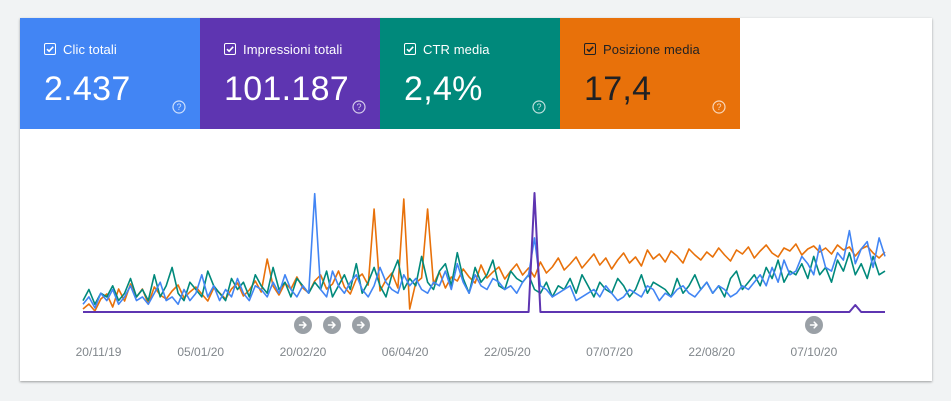  I want to click on x-axis-tick-label: 07/07/20, so click(609, 352).